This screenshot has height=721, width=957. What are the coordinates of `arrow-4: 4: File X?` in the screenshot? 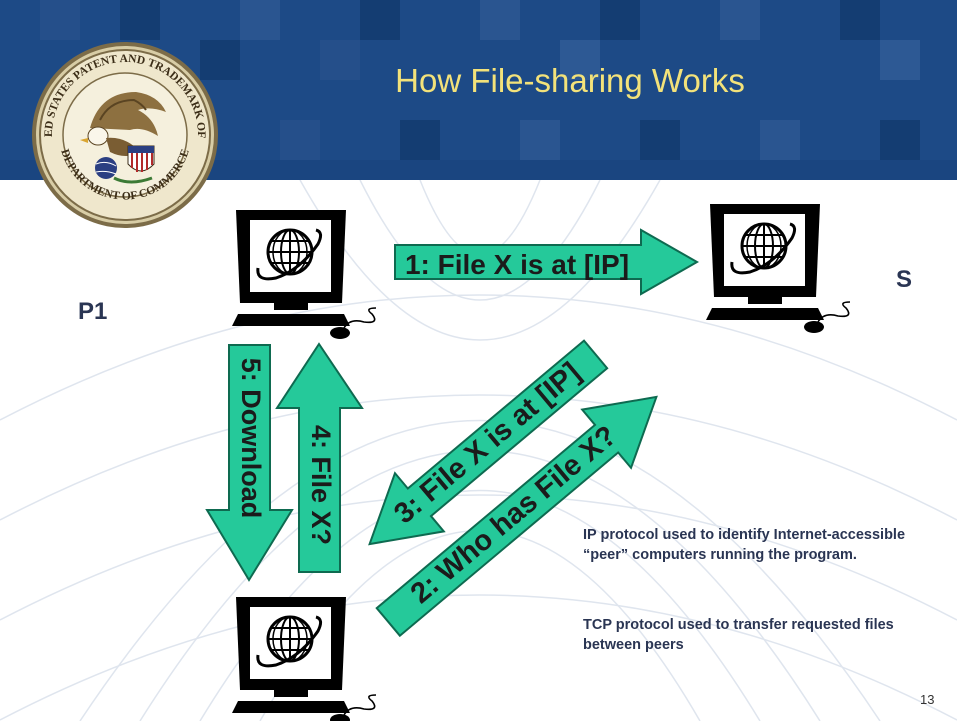 It's located at (319, 457).